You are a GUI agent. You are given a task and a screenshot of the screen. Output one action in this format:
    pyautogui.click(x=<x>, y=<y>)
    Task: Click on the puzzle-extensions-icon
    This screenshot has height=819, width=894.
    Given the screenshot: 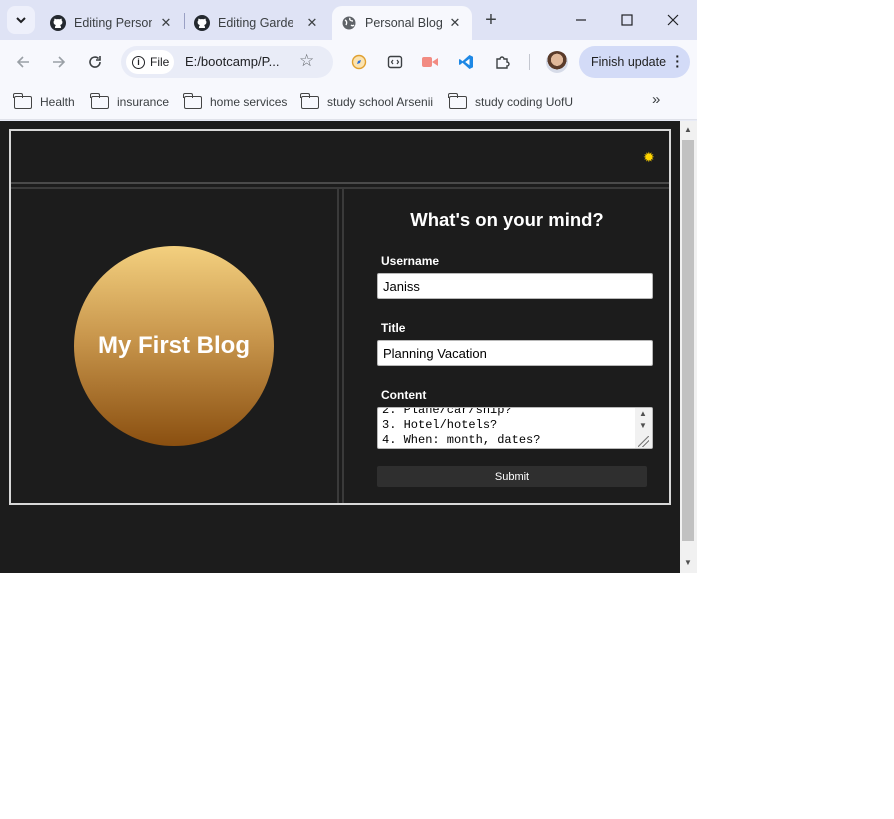 What is the action you would take?
    pyautogui.click(x=503, y=62)
    